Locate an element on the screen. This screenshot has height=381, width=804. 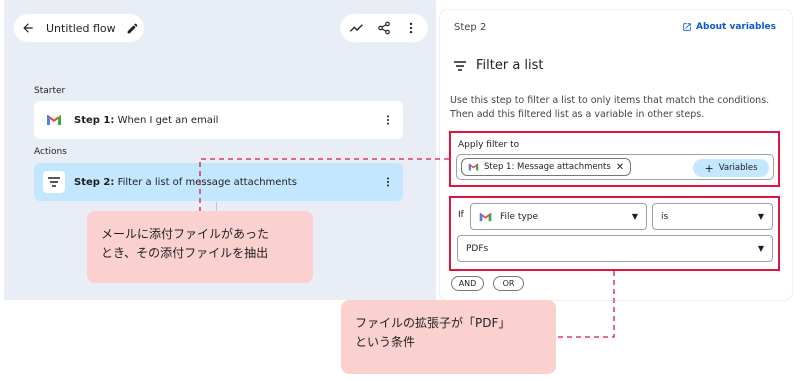
callout-condition-line2: という条件 is located at coordinates (385, 342).